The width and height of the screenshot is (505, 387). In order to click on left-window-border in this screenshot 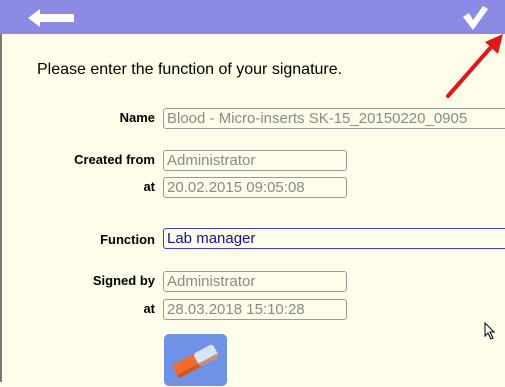, I will do `click(1, 208)`.